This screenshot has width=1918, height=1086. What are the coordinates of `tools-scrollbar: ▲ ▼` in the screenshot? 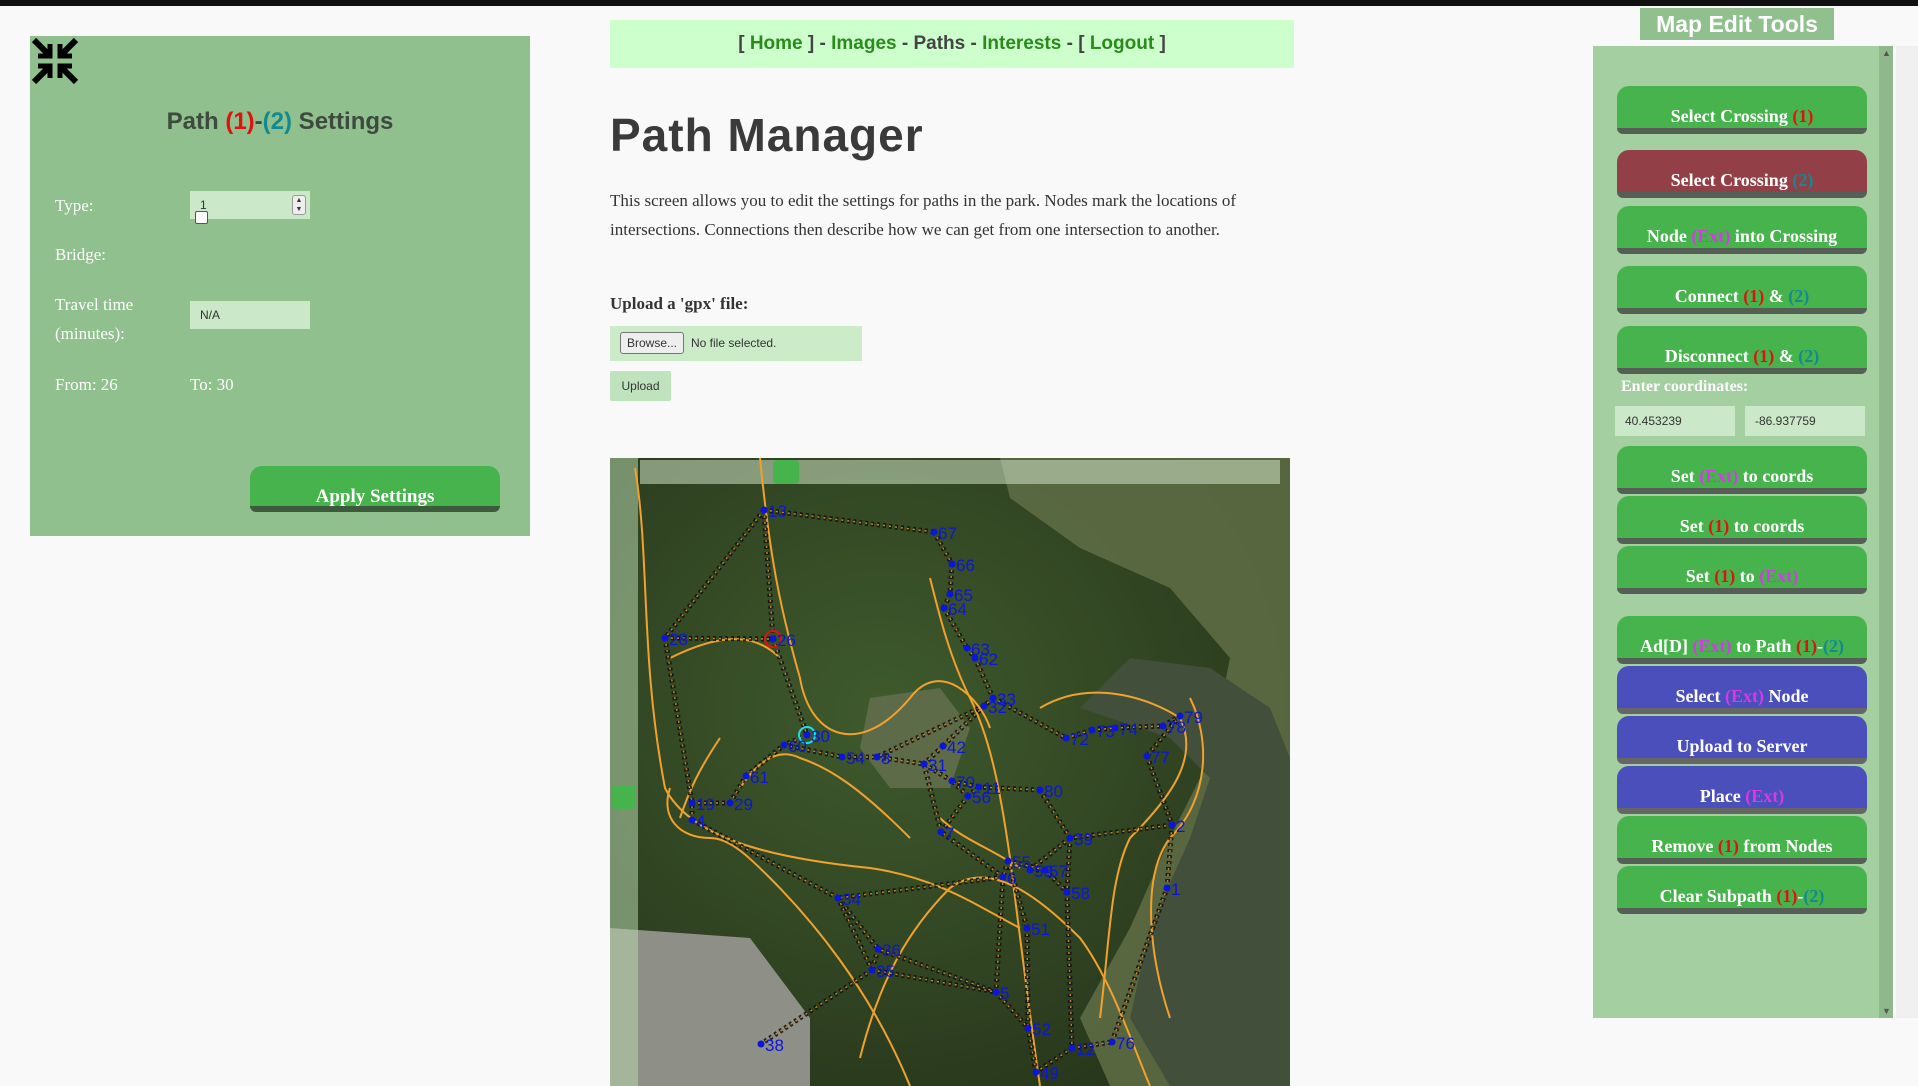 It's located at (1886, 532).